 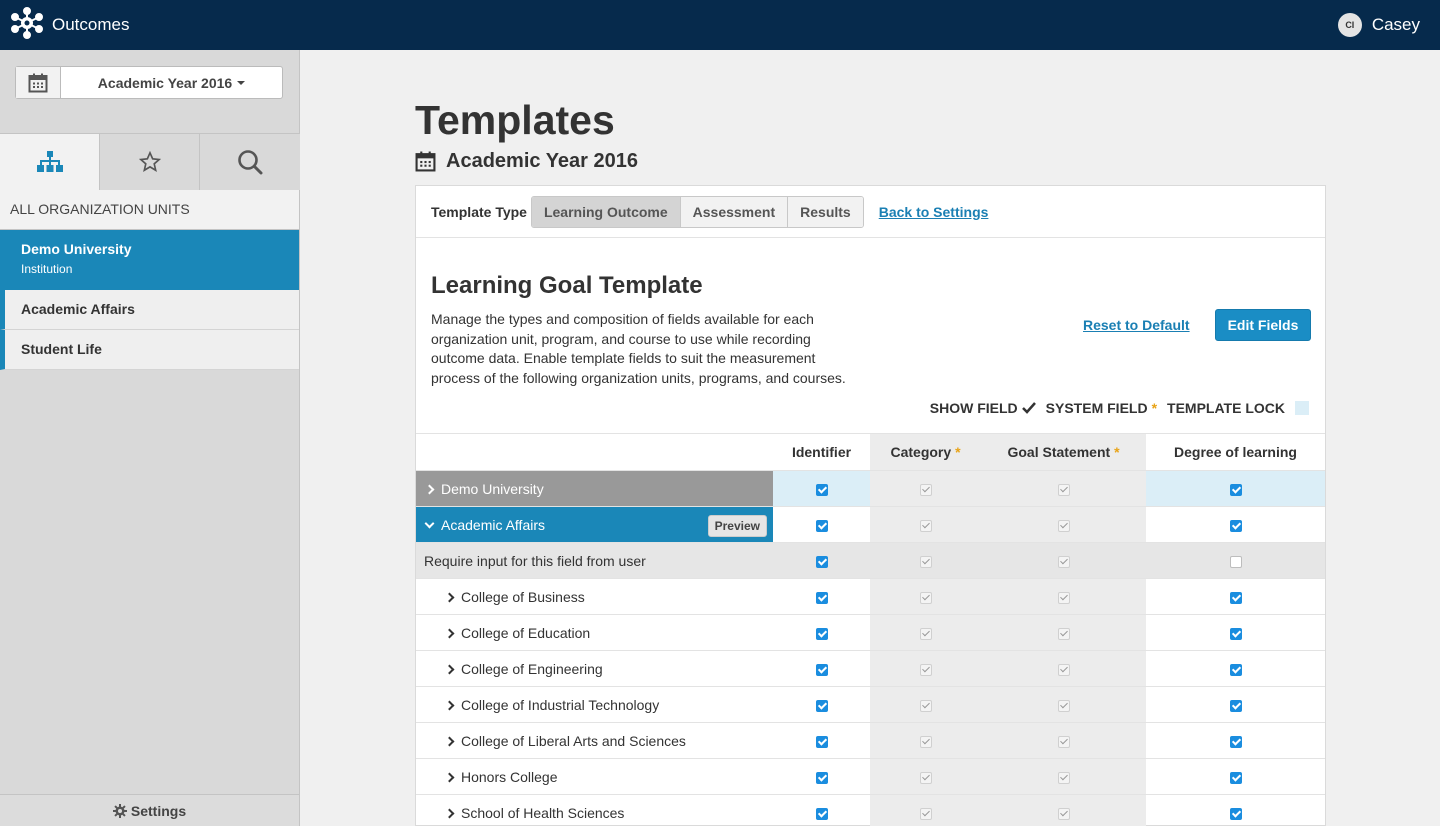 What do you see at coordinates (594, 524) in the screenshot?
I see `row-label: Academic Affairs Preview` at bounding box center [594, 524].